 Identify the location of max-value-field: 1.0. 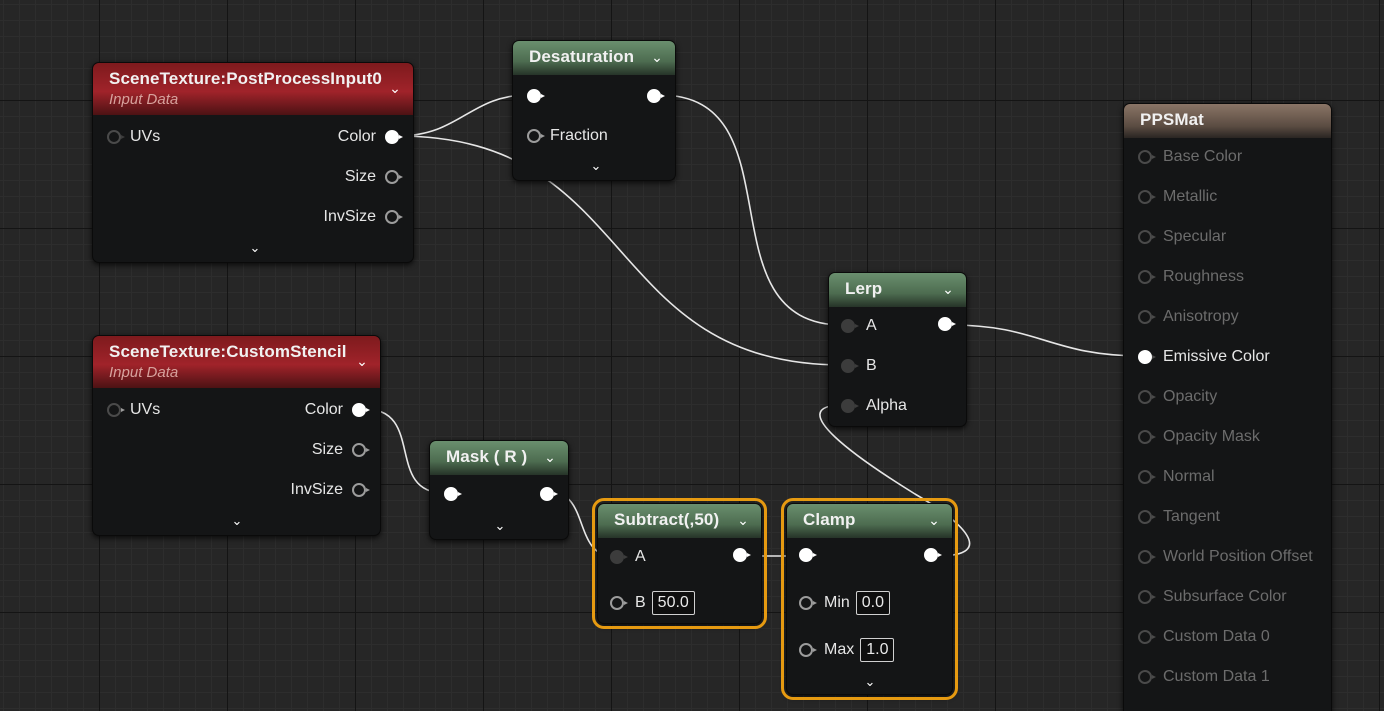
(877, 650).